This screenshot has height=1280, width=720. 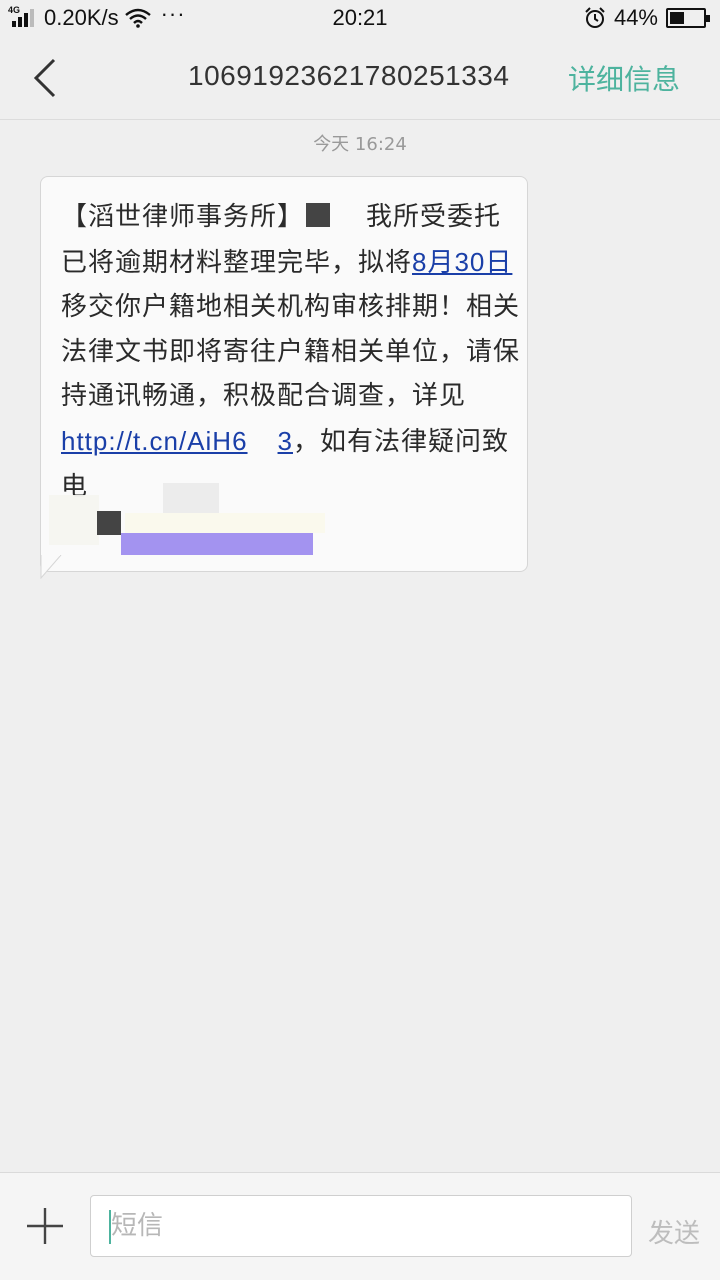 I want to click on conversation-header: 1069192362178025133​4 详细信息, so click(x=360, y=78).